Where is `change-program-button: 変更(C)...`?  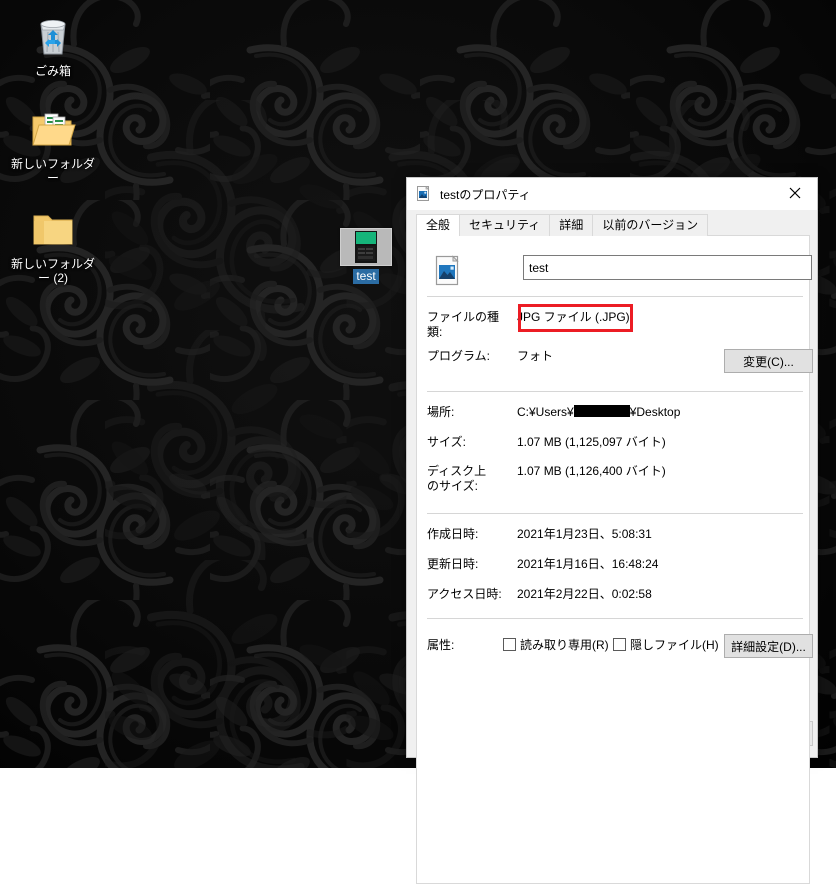
change-program-button: 変更(C)... is located at coordinates (768, 361).